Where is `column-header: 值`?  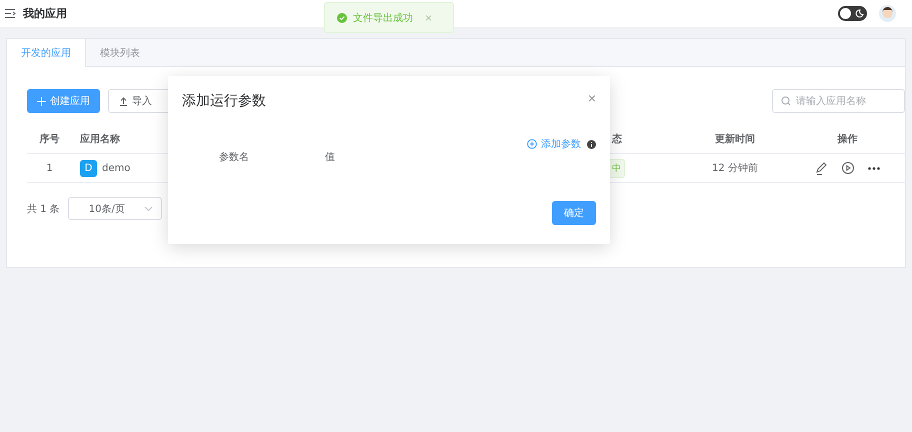
column-header: 值 is located at coordinates (330, 157).